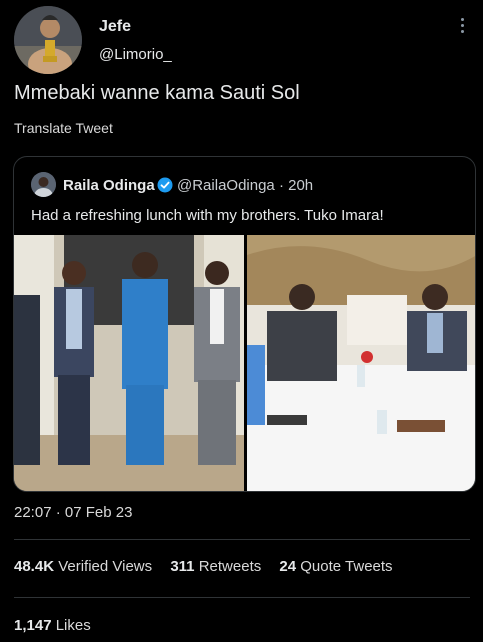  I want to click on tweet-timestamp: 22:07 · 07 Feb 23, so click(73, 512).